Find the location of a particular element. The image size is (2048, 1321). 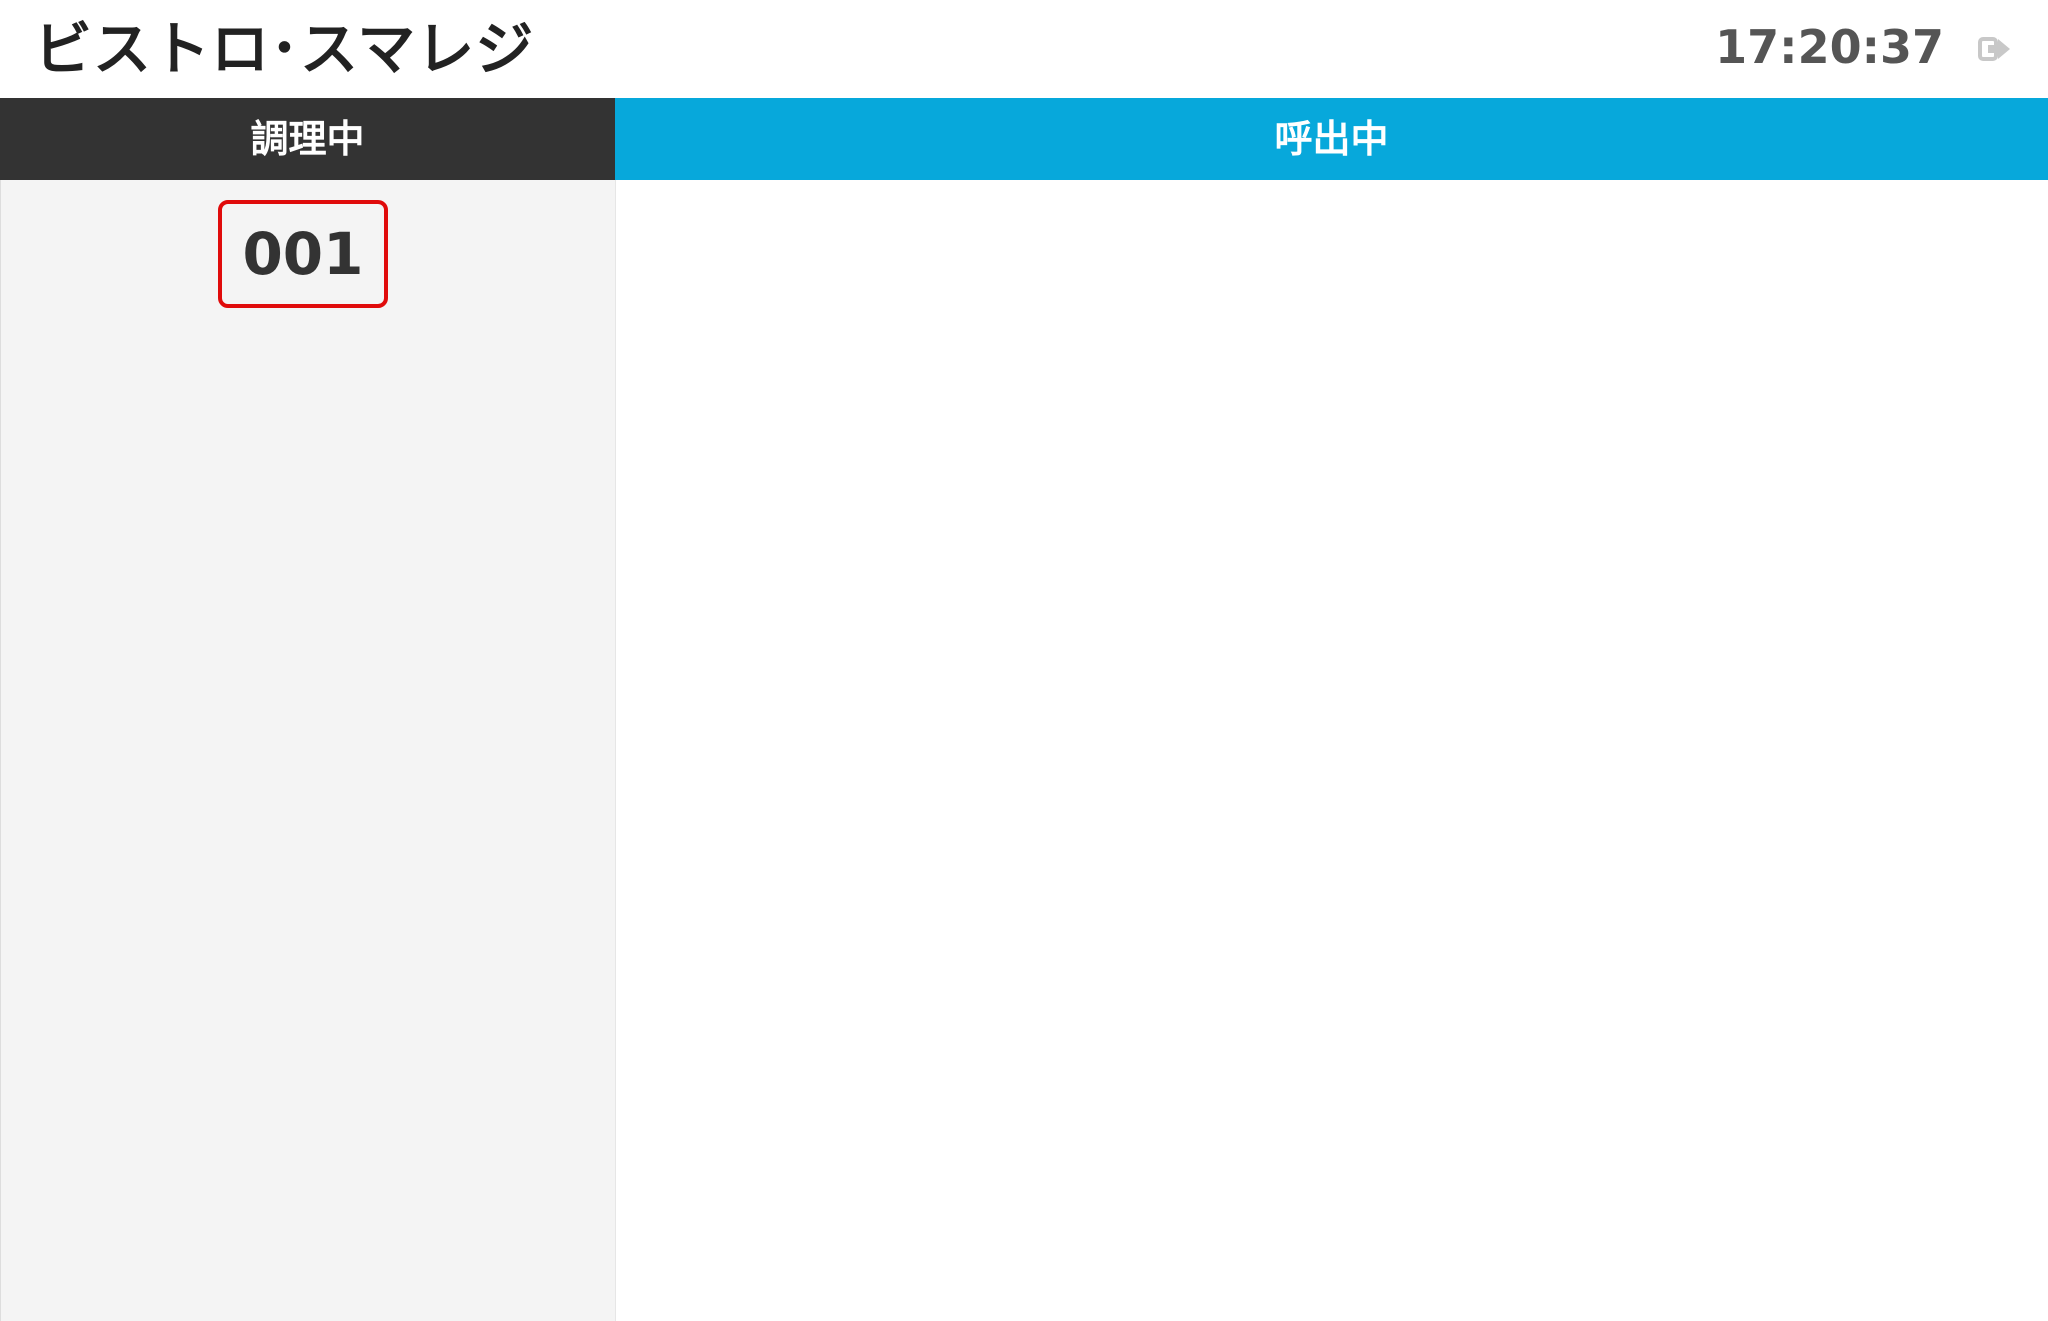

logout-icon is located at coordinates (1995, 49).